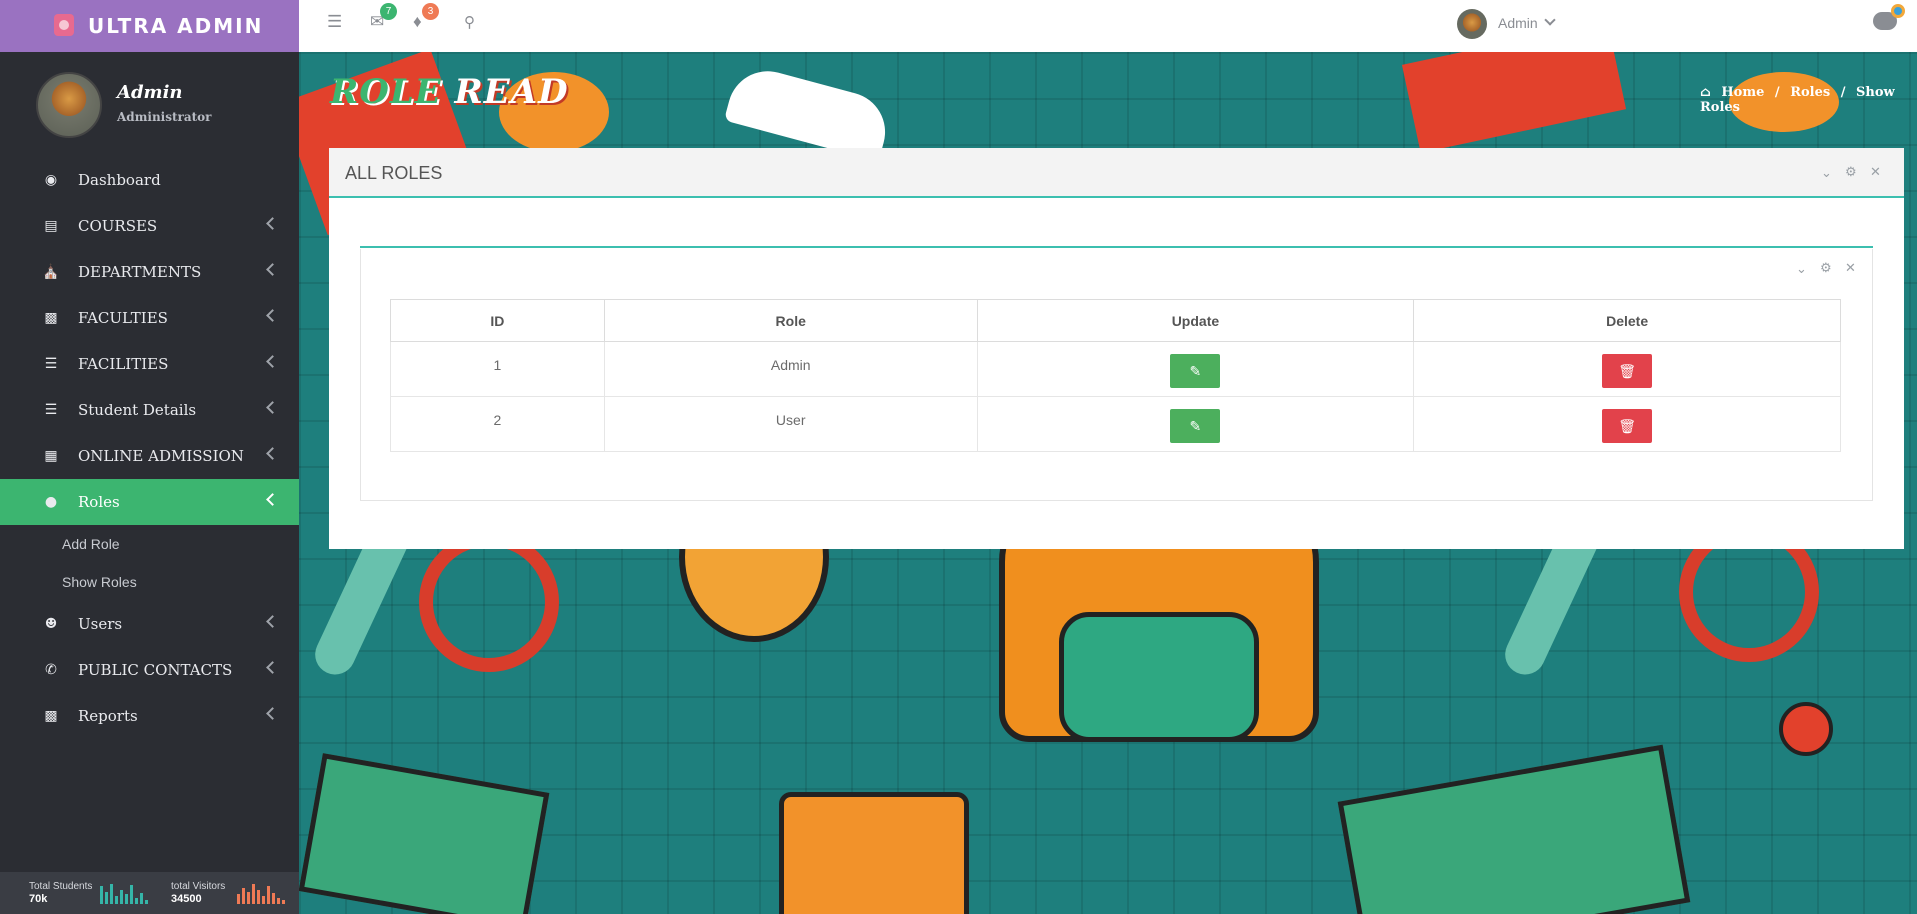  Describe the element at coordinates (123, 318) in the screenshot. I see `sidebar-item-label: FACULTIES` at that location.